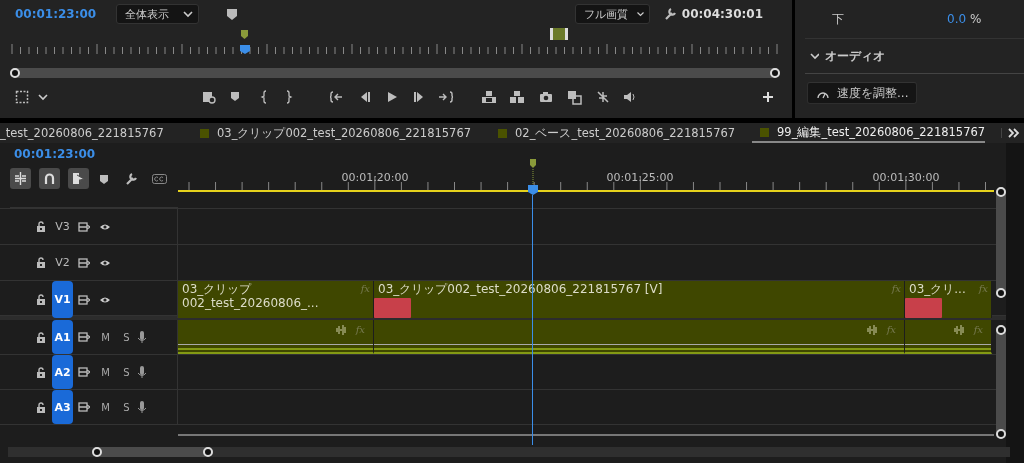 The height and width of the screenshot is (463, 1024). I want to click on zoom-dropdown: 全体表示, so click(158, 14).